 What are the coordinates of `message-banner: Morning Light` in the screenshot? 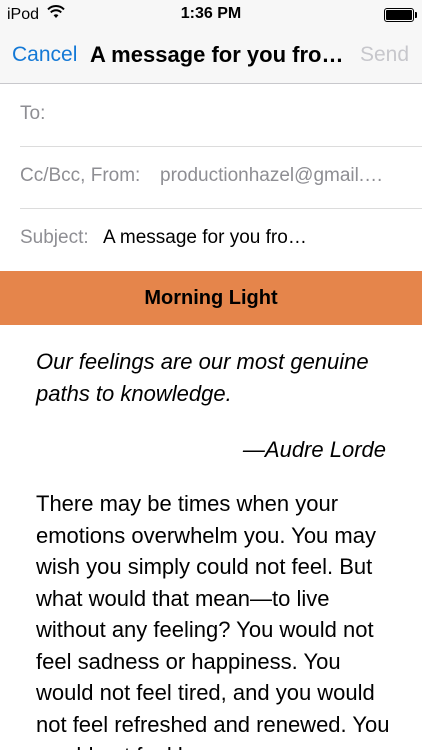 It's located at (211, 298).